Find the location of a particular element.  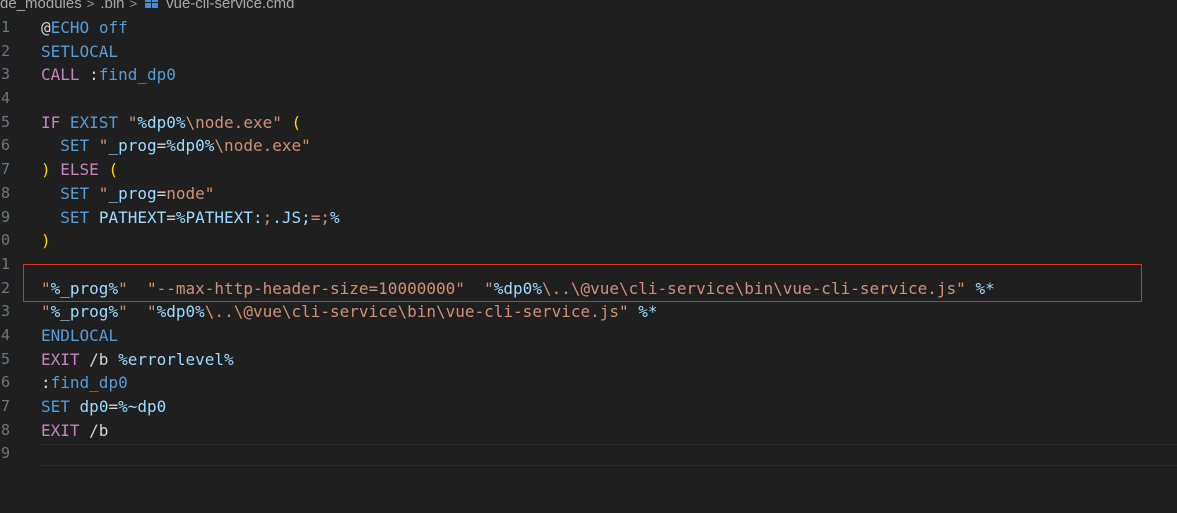

code-text: CALL :find_dp0 is located at coordinates (108, 75).